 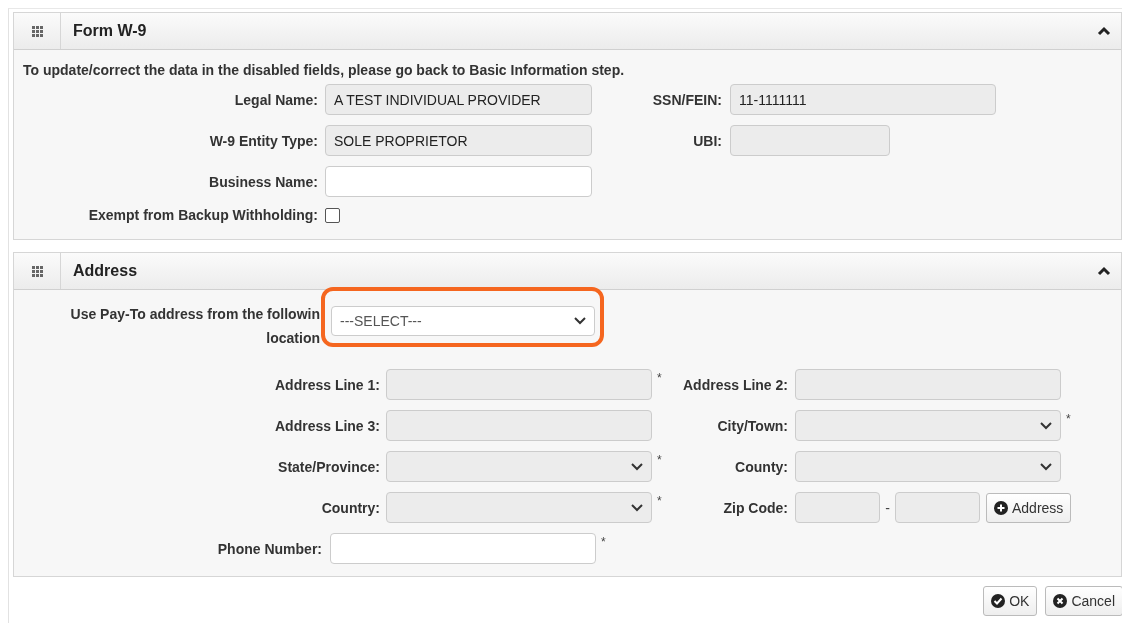 I want to click on panel-title: Form W-9, so click(x=110, y=31).